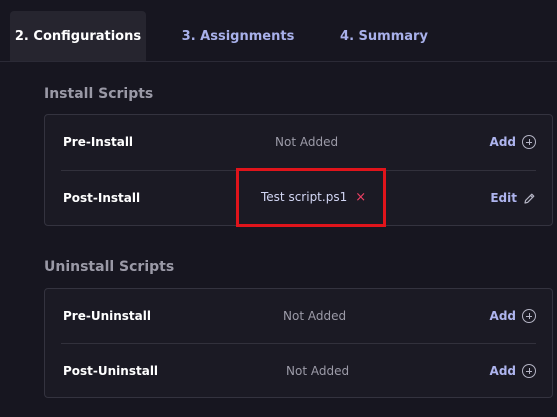 The width and height of the screenshot is (557, 417). I want to click on script-file-name: Test script.ps1, so click(304, 197).